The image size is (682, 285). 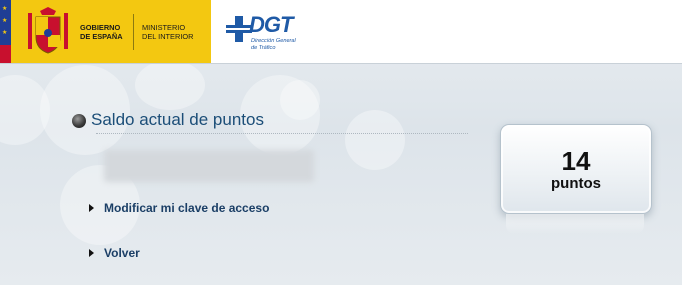 What do you see at coordinates (273, 44) in the screenshot?
I see `dgt-subtitle: Dirección General de Tráfico` at bounding box center [273, 44].